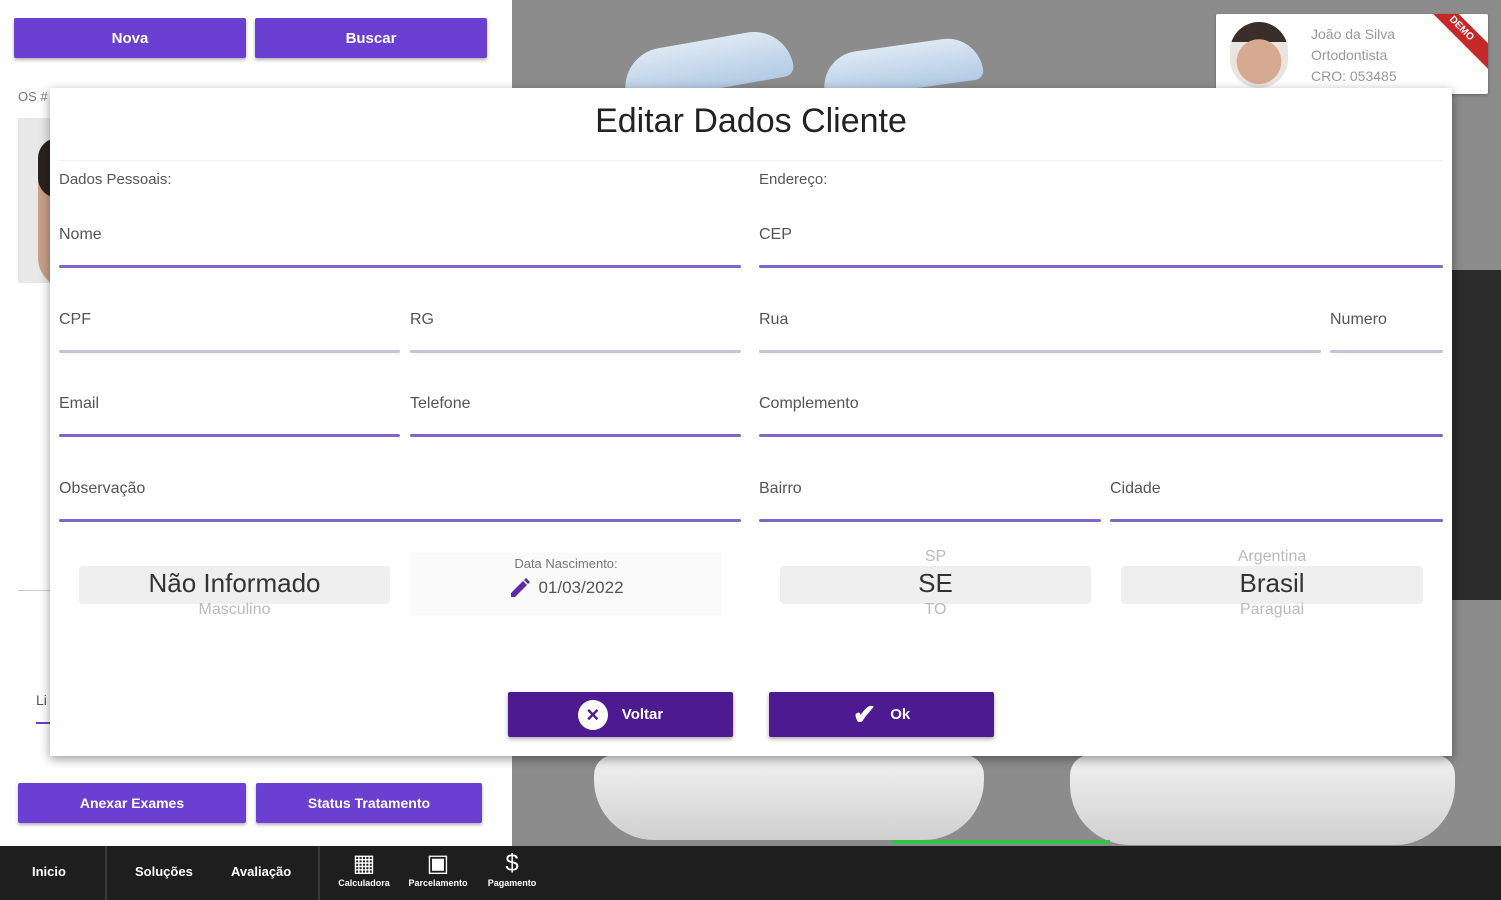 The height and width of the screenshot is (900, 1501). What do you see at coordinates (512, 863) in the screenshot?
I see `dollar-icon: $` at bounding box center [512, 863].